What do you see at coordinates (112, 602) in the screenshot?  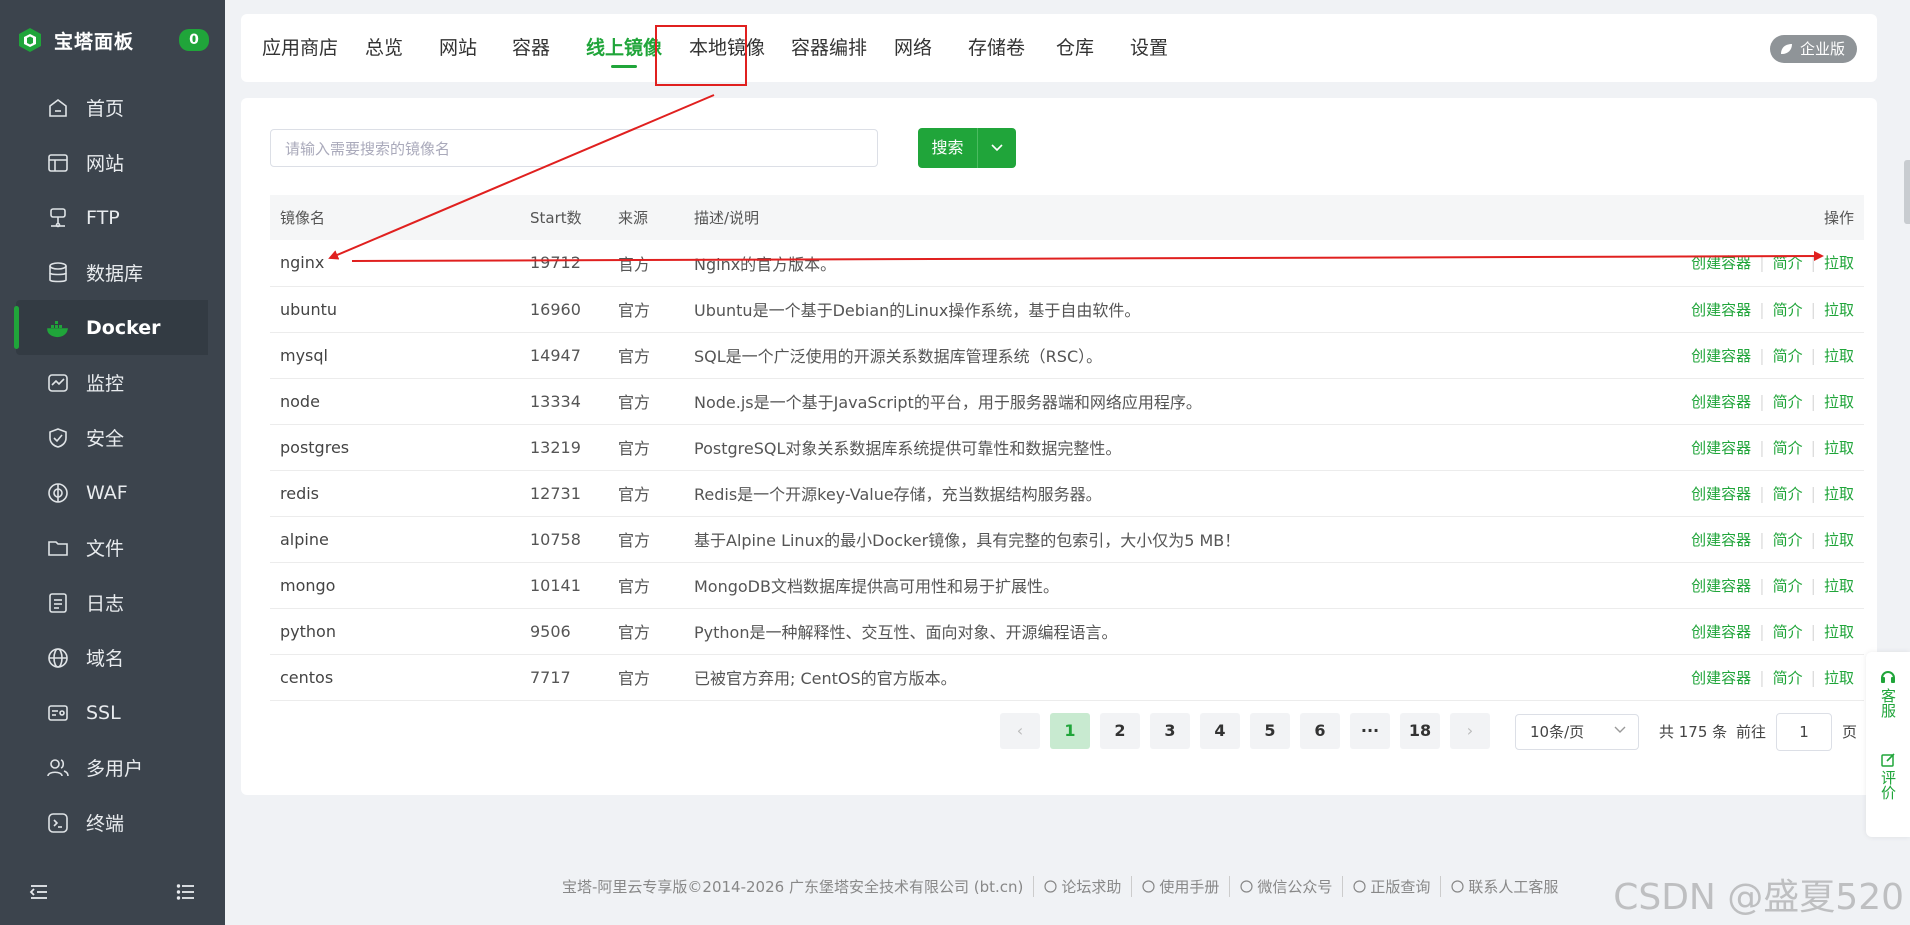 I see `sidebar-item-日志: 日志` at bounding box center [112, 602].